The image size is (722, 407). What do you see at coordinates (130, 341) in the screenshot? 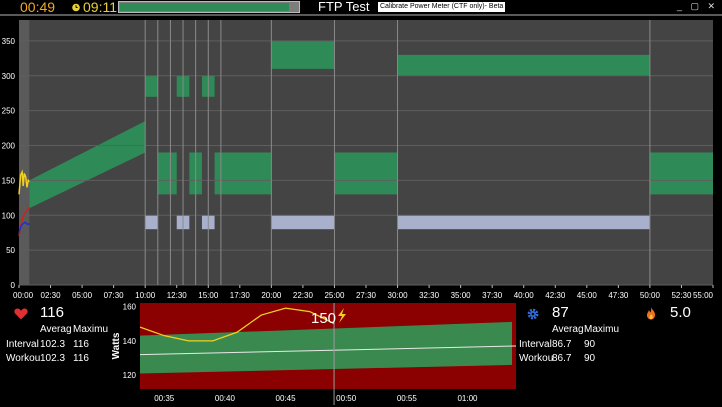
I see `mini-y-tick-label: 140` at bounding box center [130, 341].